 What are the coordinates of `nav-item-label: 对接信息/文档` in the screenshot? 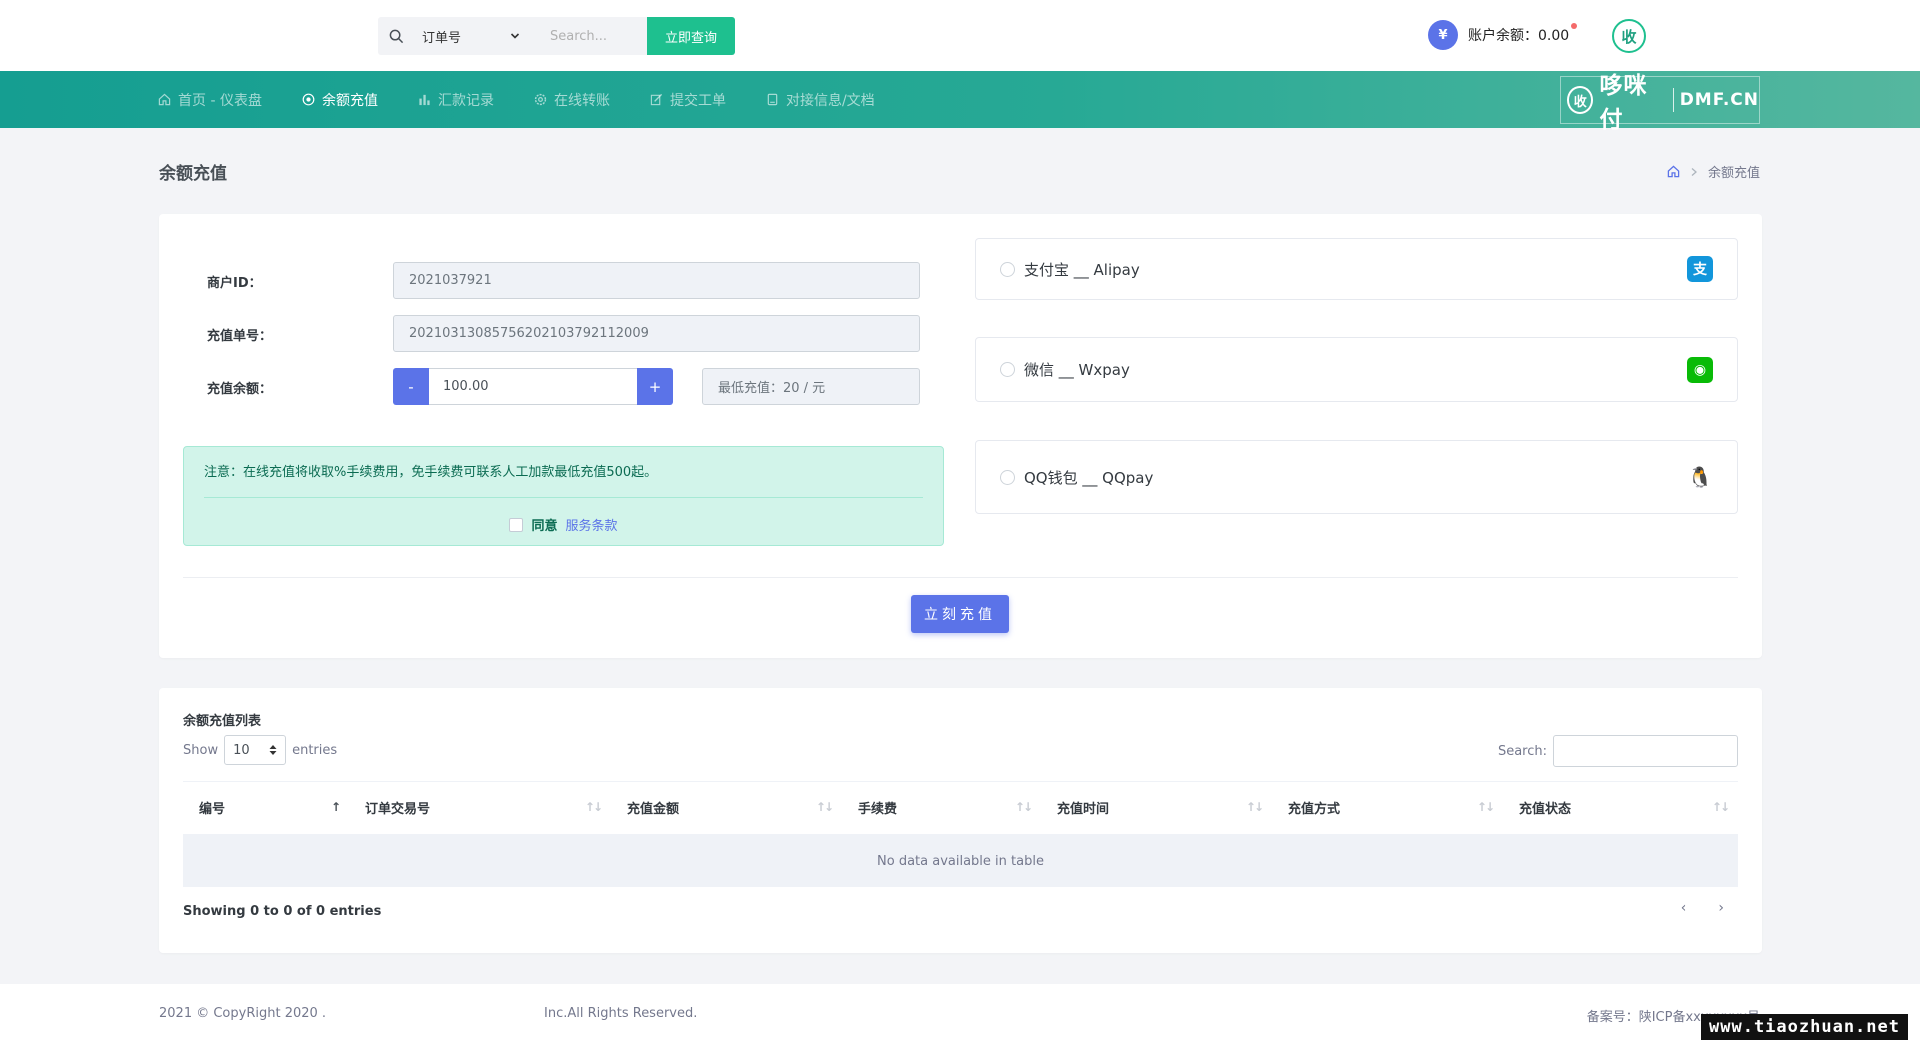 It's located at (830, 100).